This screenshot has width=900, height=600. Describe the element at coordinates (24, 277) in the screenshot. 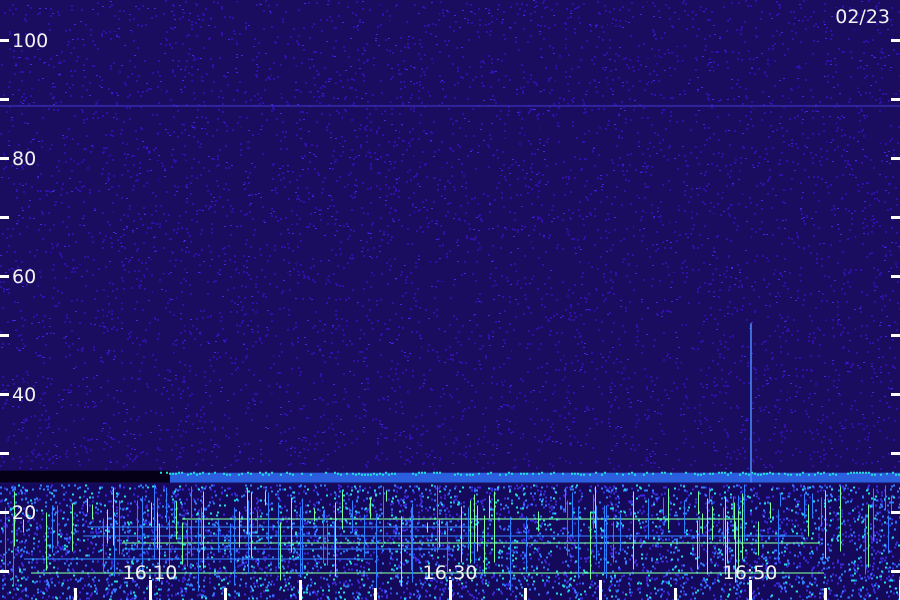

I see `y-tick-label: 60` at that location.